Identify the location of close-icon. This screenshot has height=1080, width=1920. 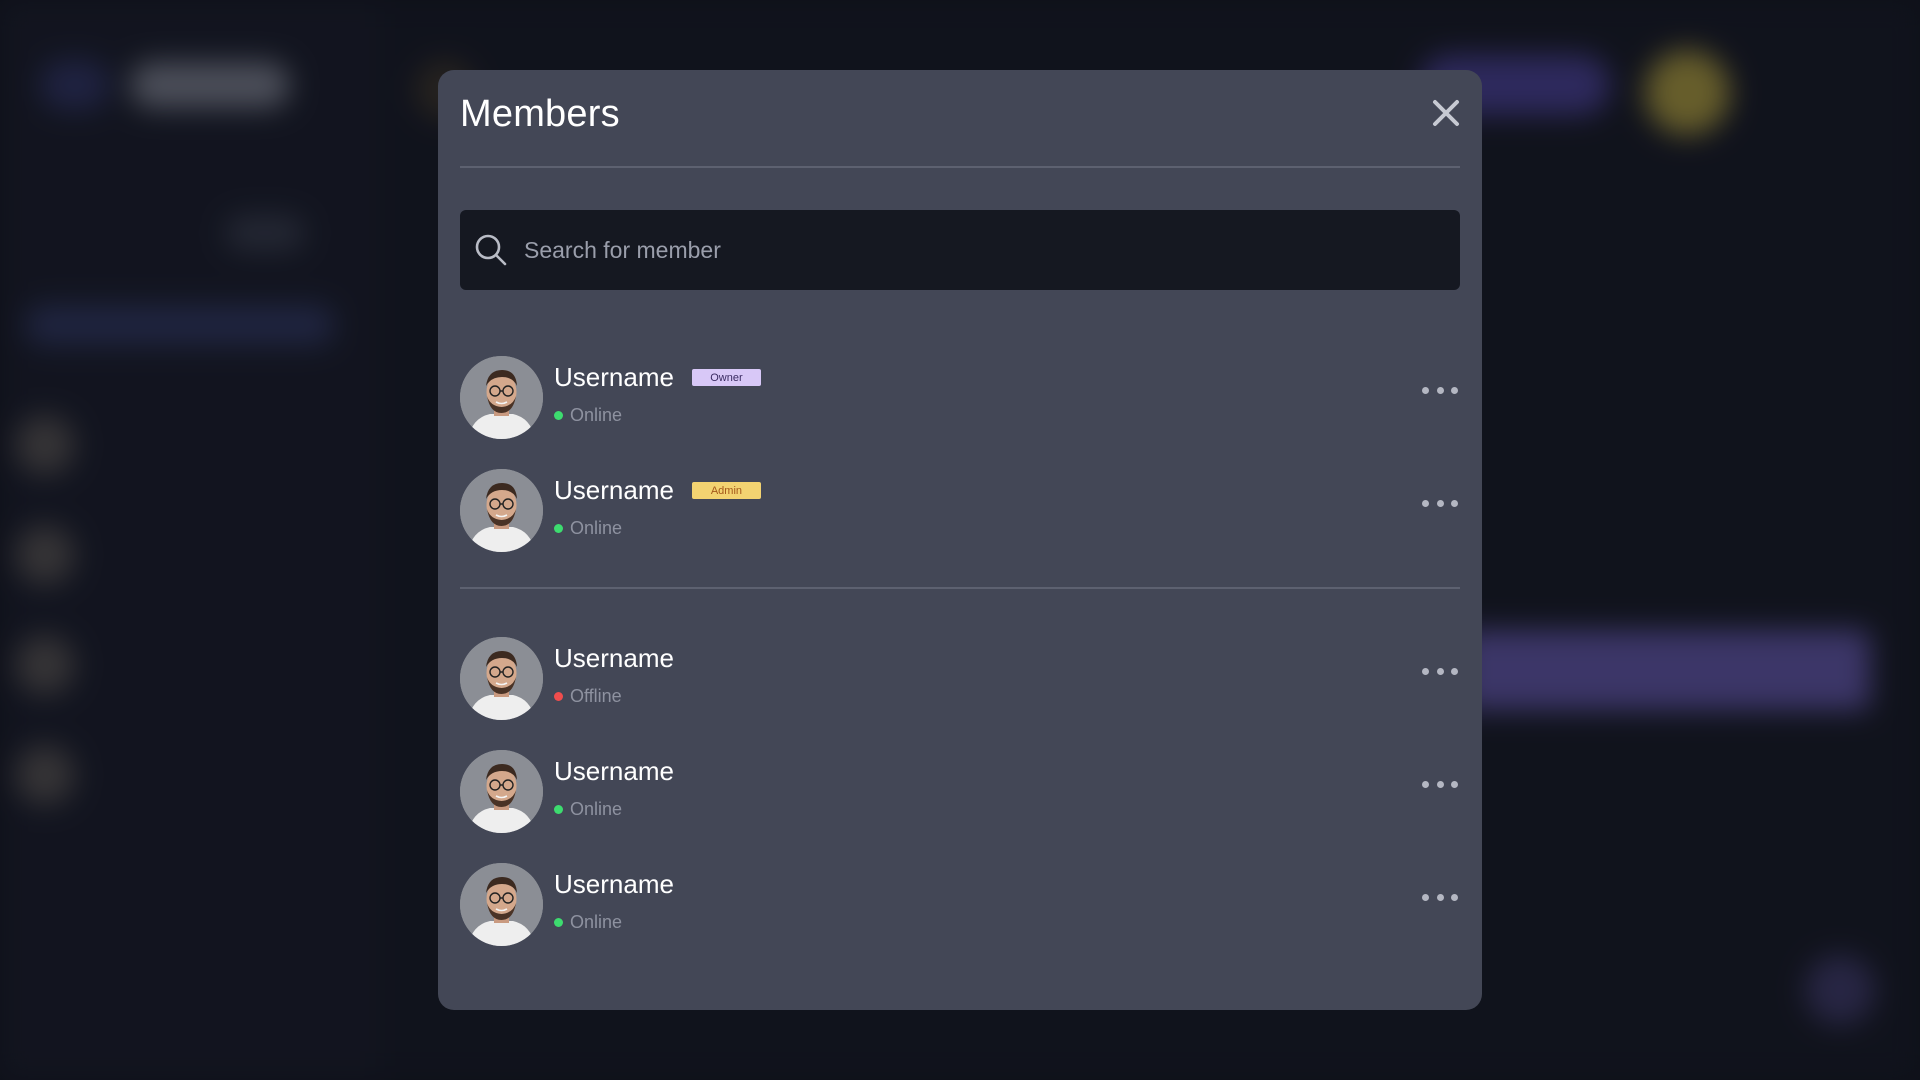
(1446, 113).